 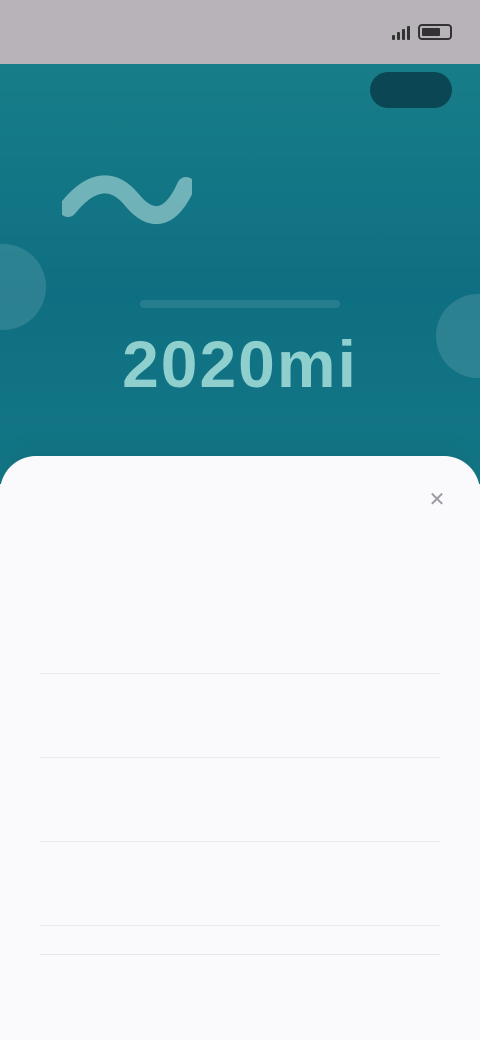 What do you see at coordinates (435, 32) in the screenshot?
I see `battery-icon` at bounding box center [435, 32].